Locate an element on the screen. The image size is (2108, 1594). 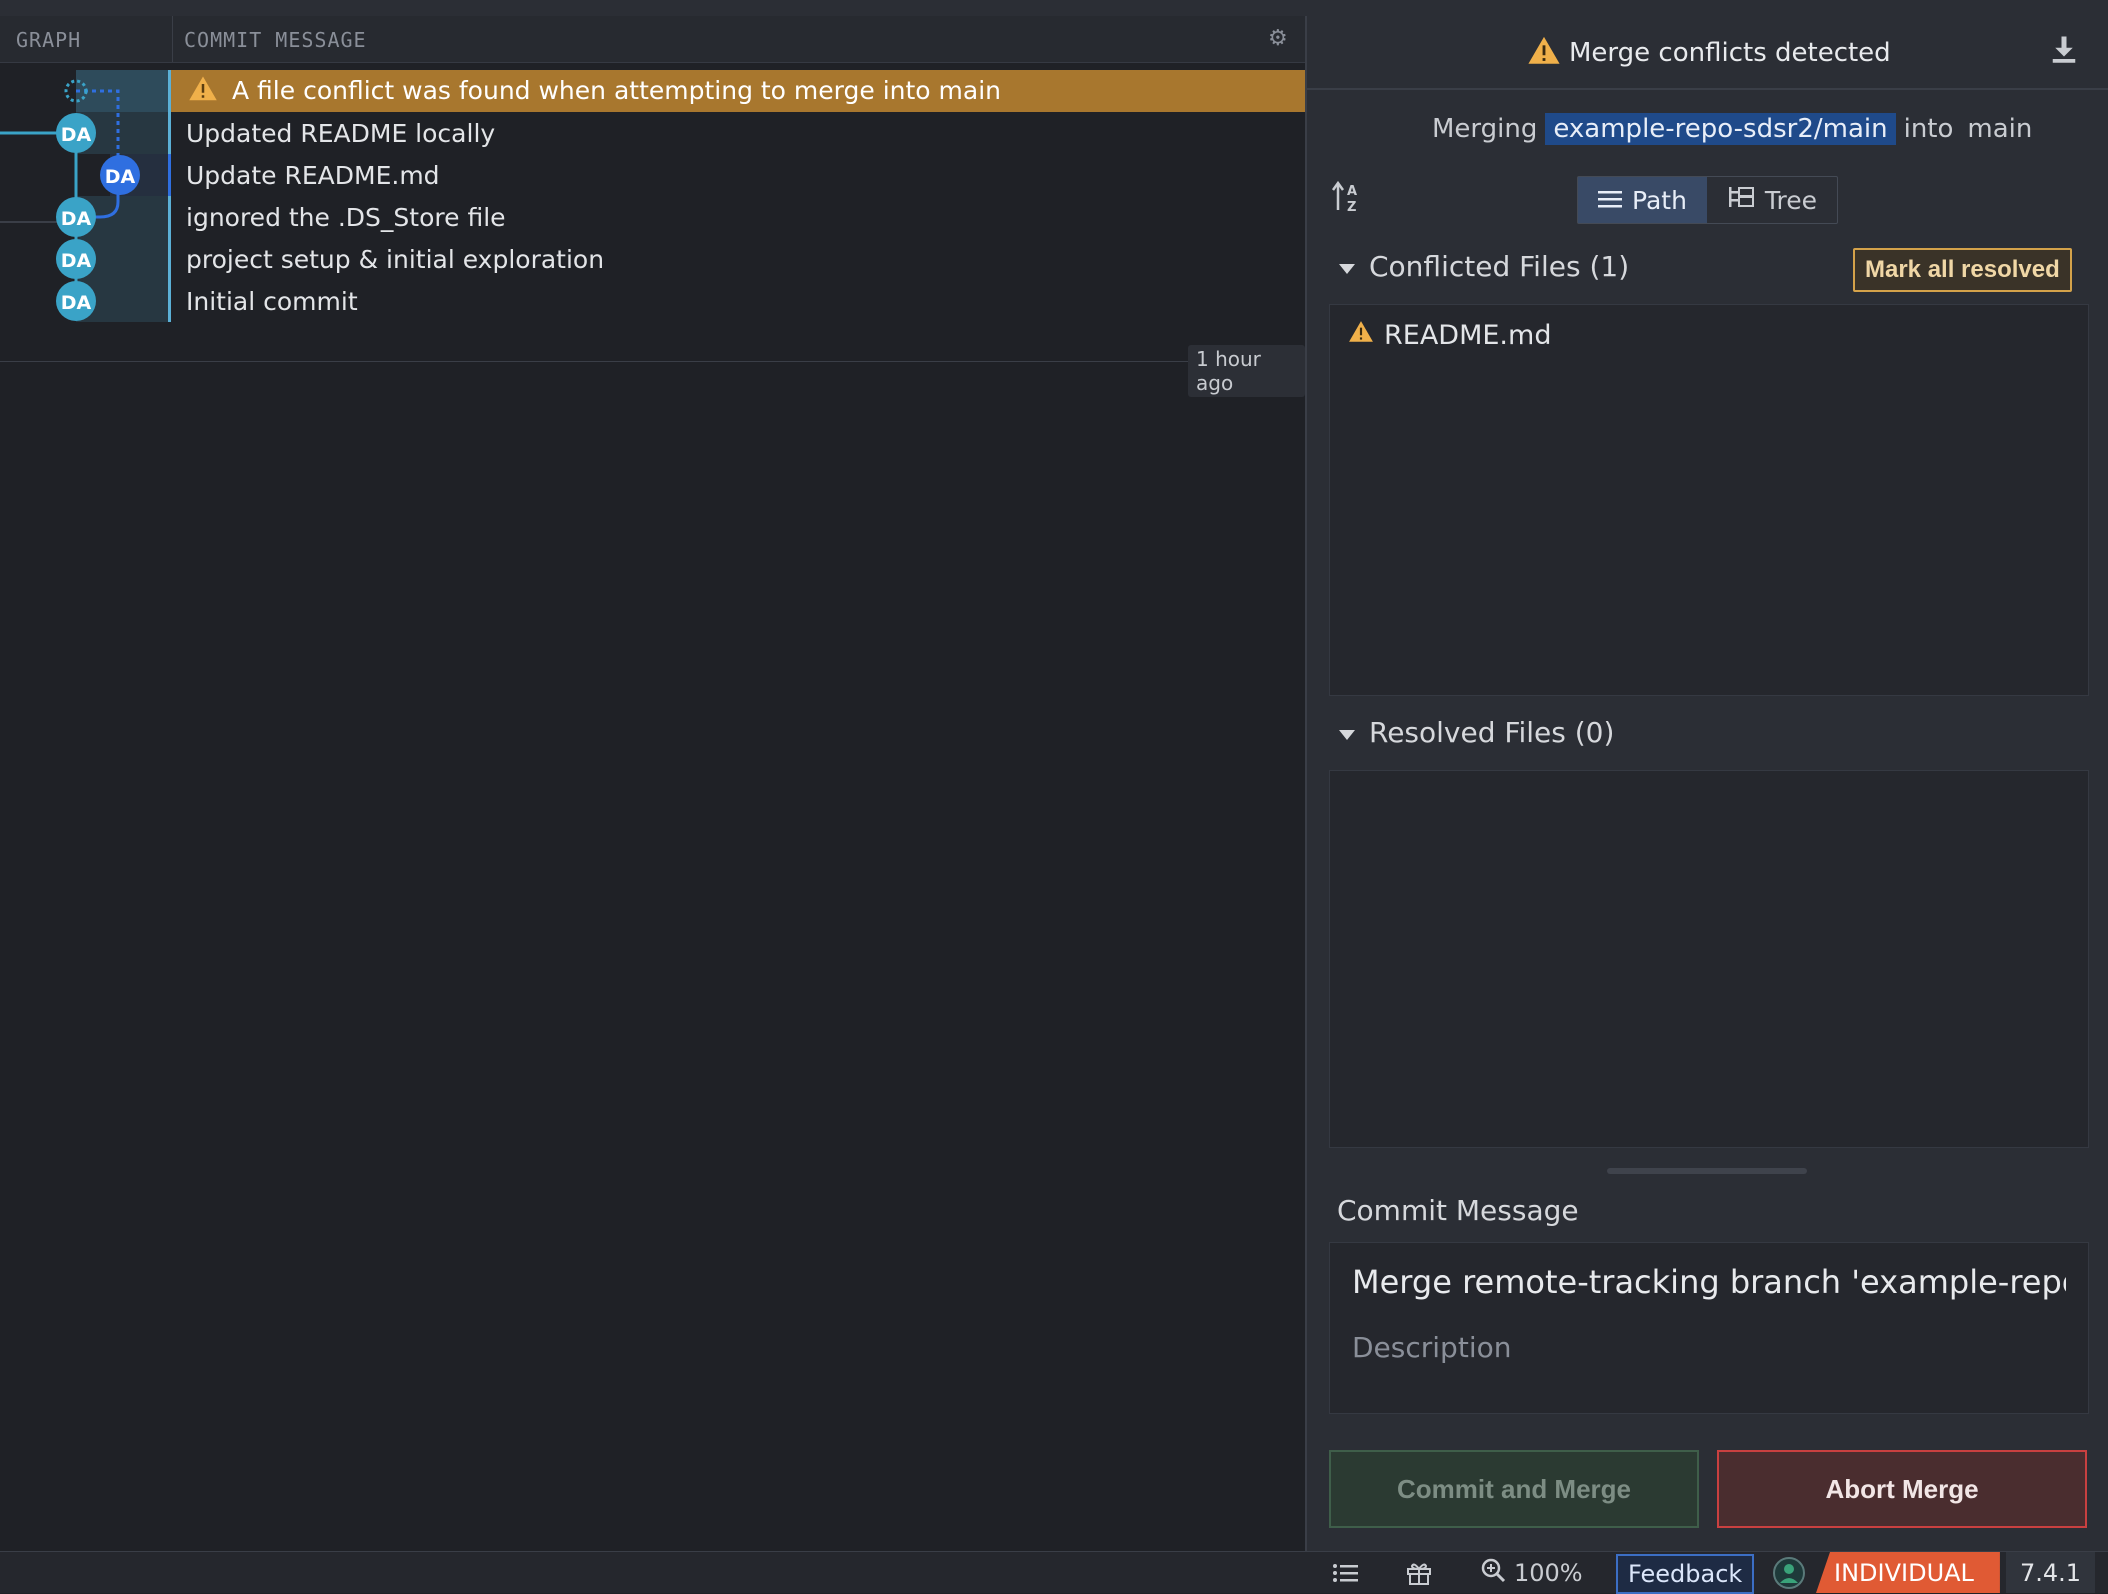
status-bar: 100% Feedback INDIVIDUAL 7.4.1 is located at coordinates (1054, 1572).